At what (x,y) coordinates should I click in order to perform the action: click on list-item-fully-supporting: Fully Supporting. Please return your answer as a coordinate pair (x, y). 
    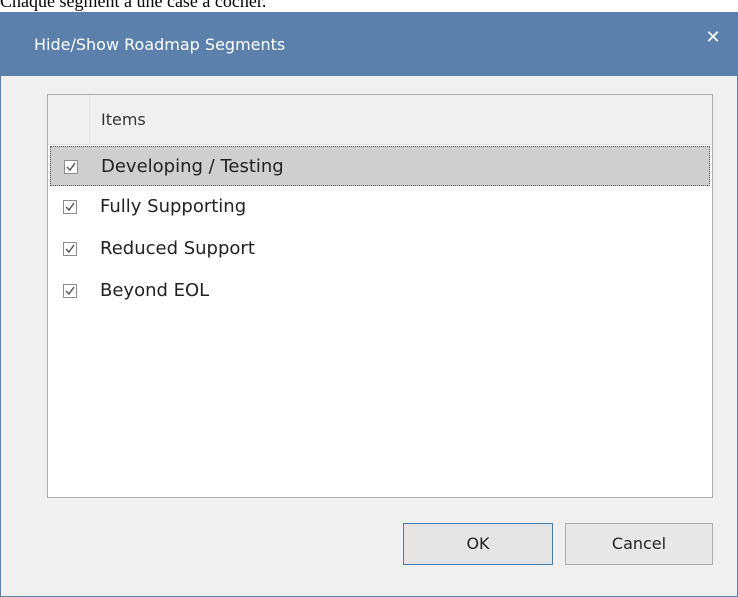
    Looking at the image, I should click on (380, 207).